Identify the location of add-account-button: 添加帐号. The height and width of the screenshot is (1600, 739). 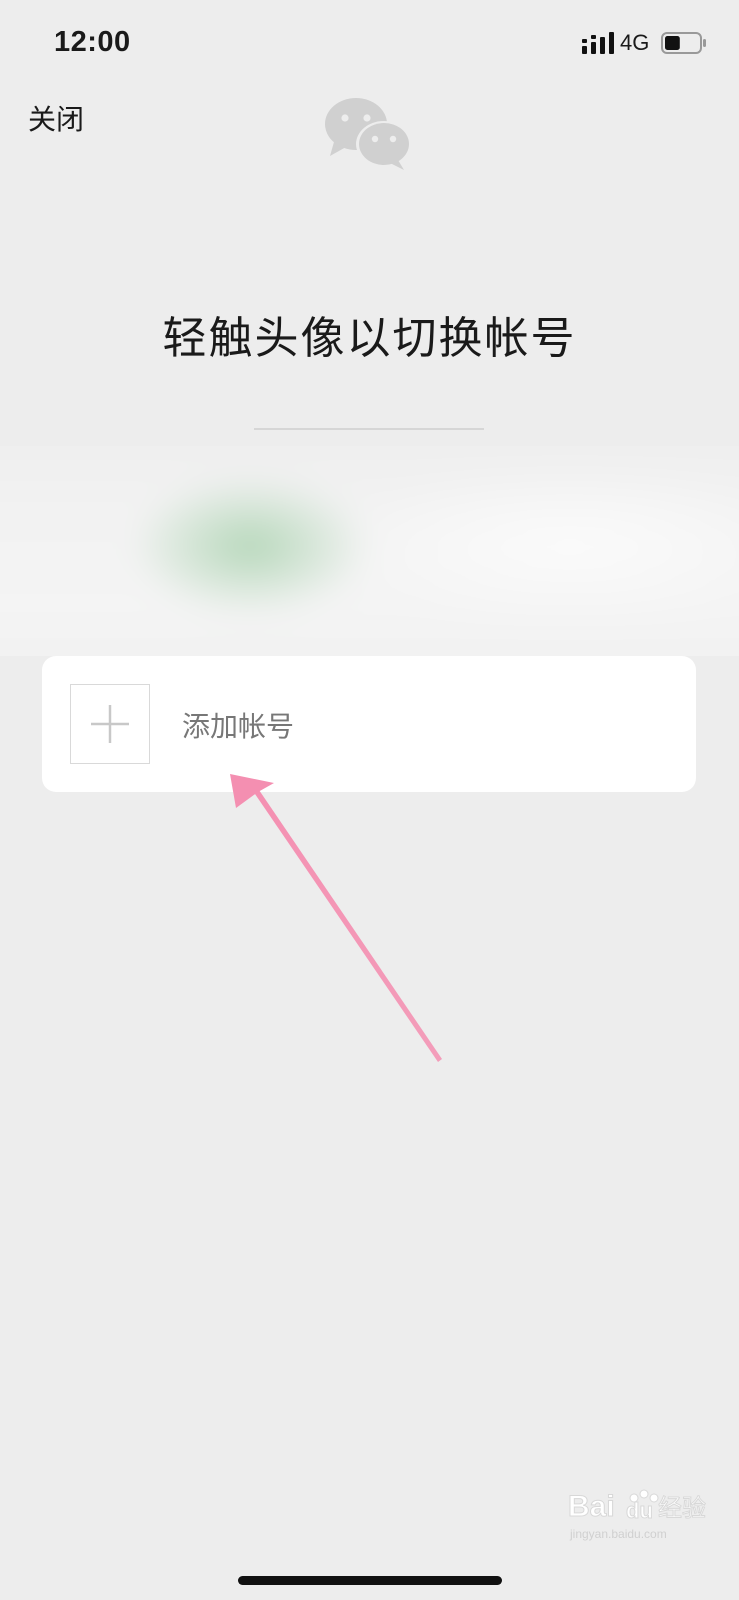
(369, 724).